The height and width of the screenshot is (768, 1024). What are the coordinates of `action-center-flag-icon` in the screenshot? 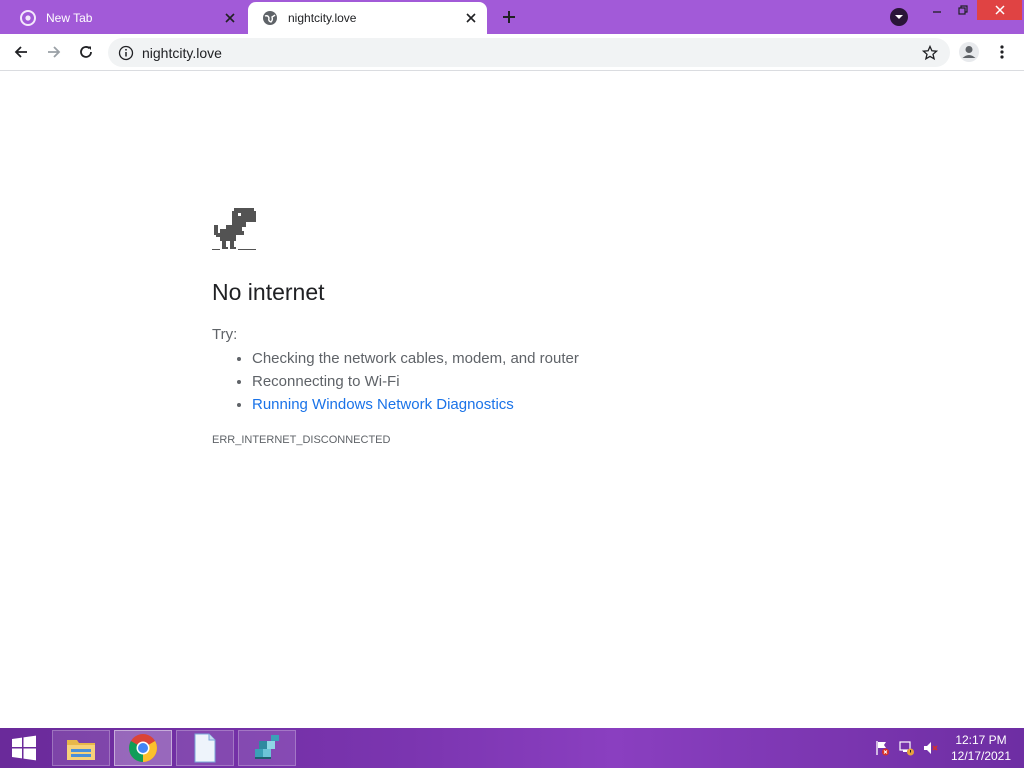 It's located at (882, 748).